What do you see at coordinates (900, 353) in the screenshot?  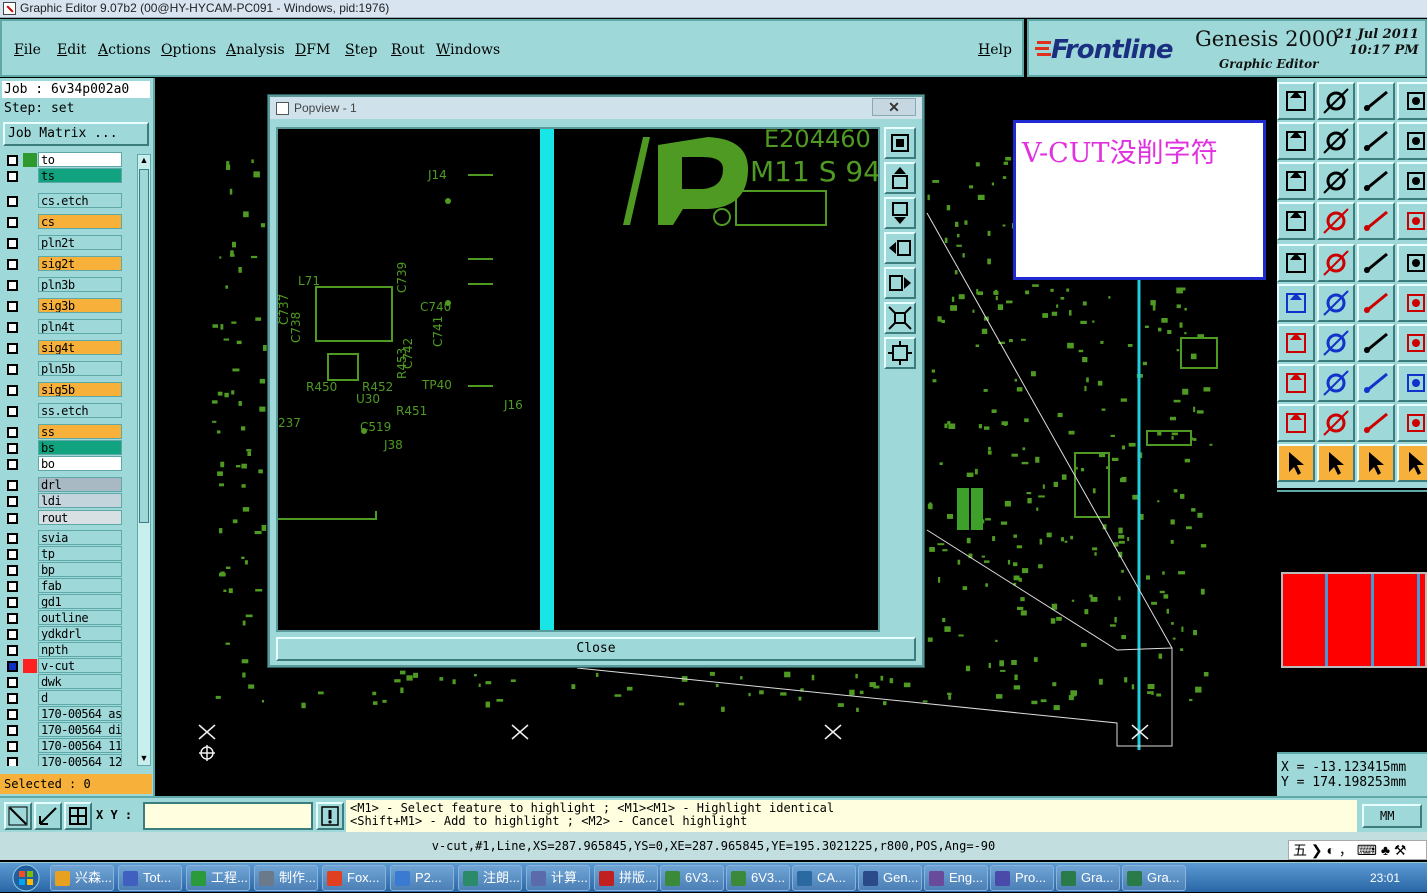 I see `popview-zoom-out-button` at bounding box center [900, 353].